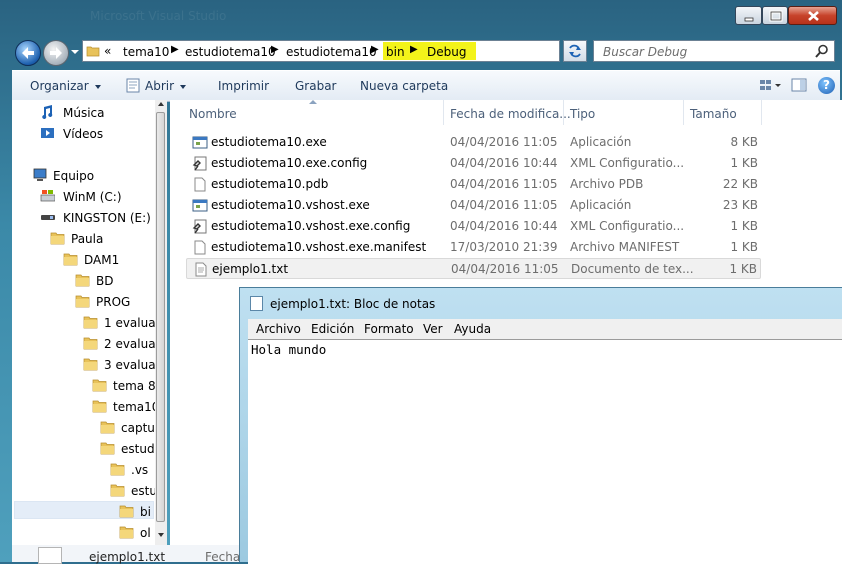  Describe the element at coordinates (160, 317) in the screenshot. I see `scrollbar-thumb` at that location.